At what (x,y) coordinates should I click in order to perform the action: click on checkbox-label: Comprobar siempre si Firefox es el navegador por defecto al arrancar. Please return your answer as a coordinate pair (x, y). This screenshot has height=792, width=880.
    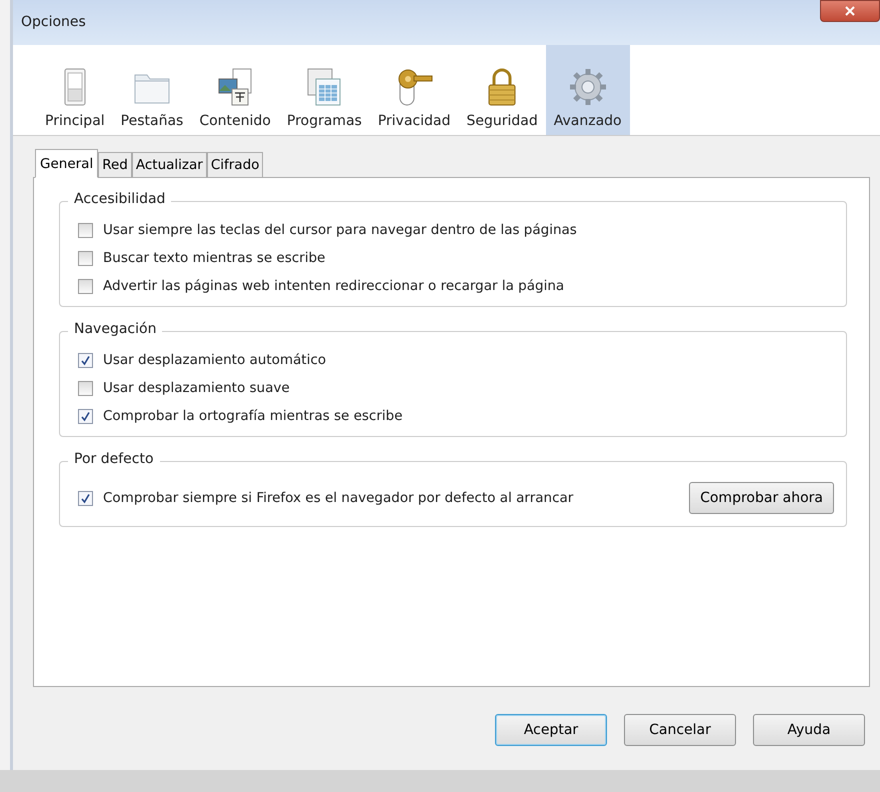
    Looking at the image, I should click on (338, 498).